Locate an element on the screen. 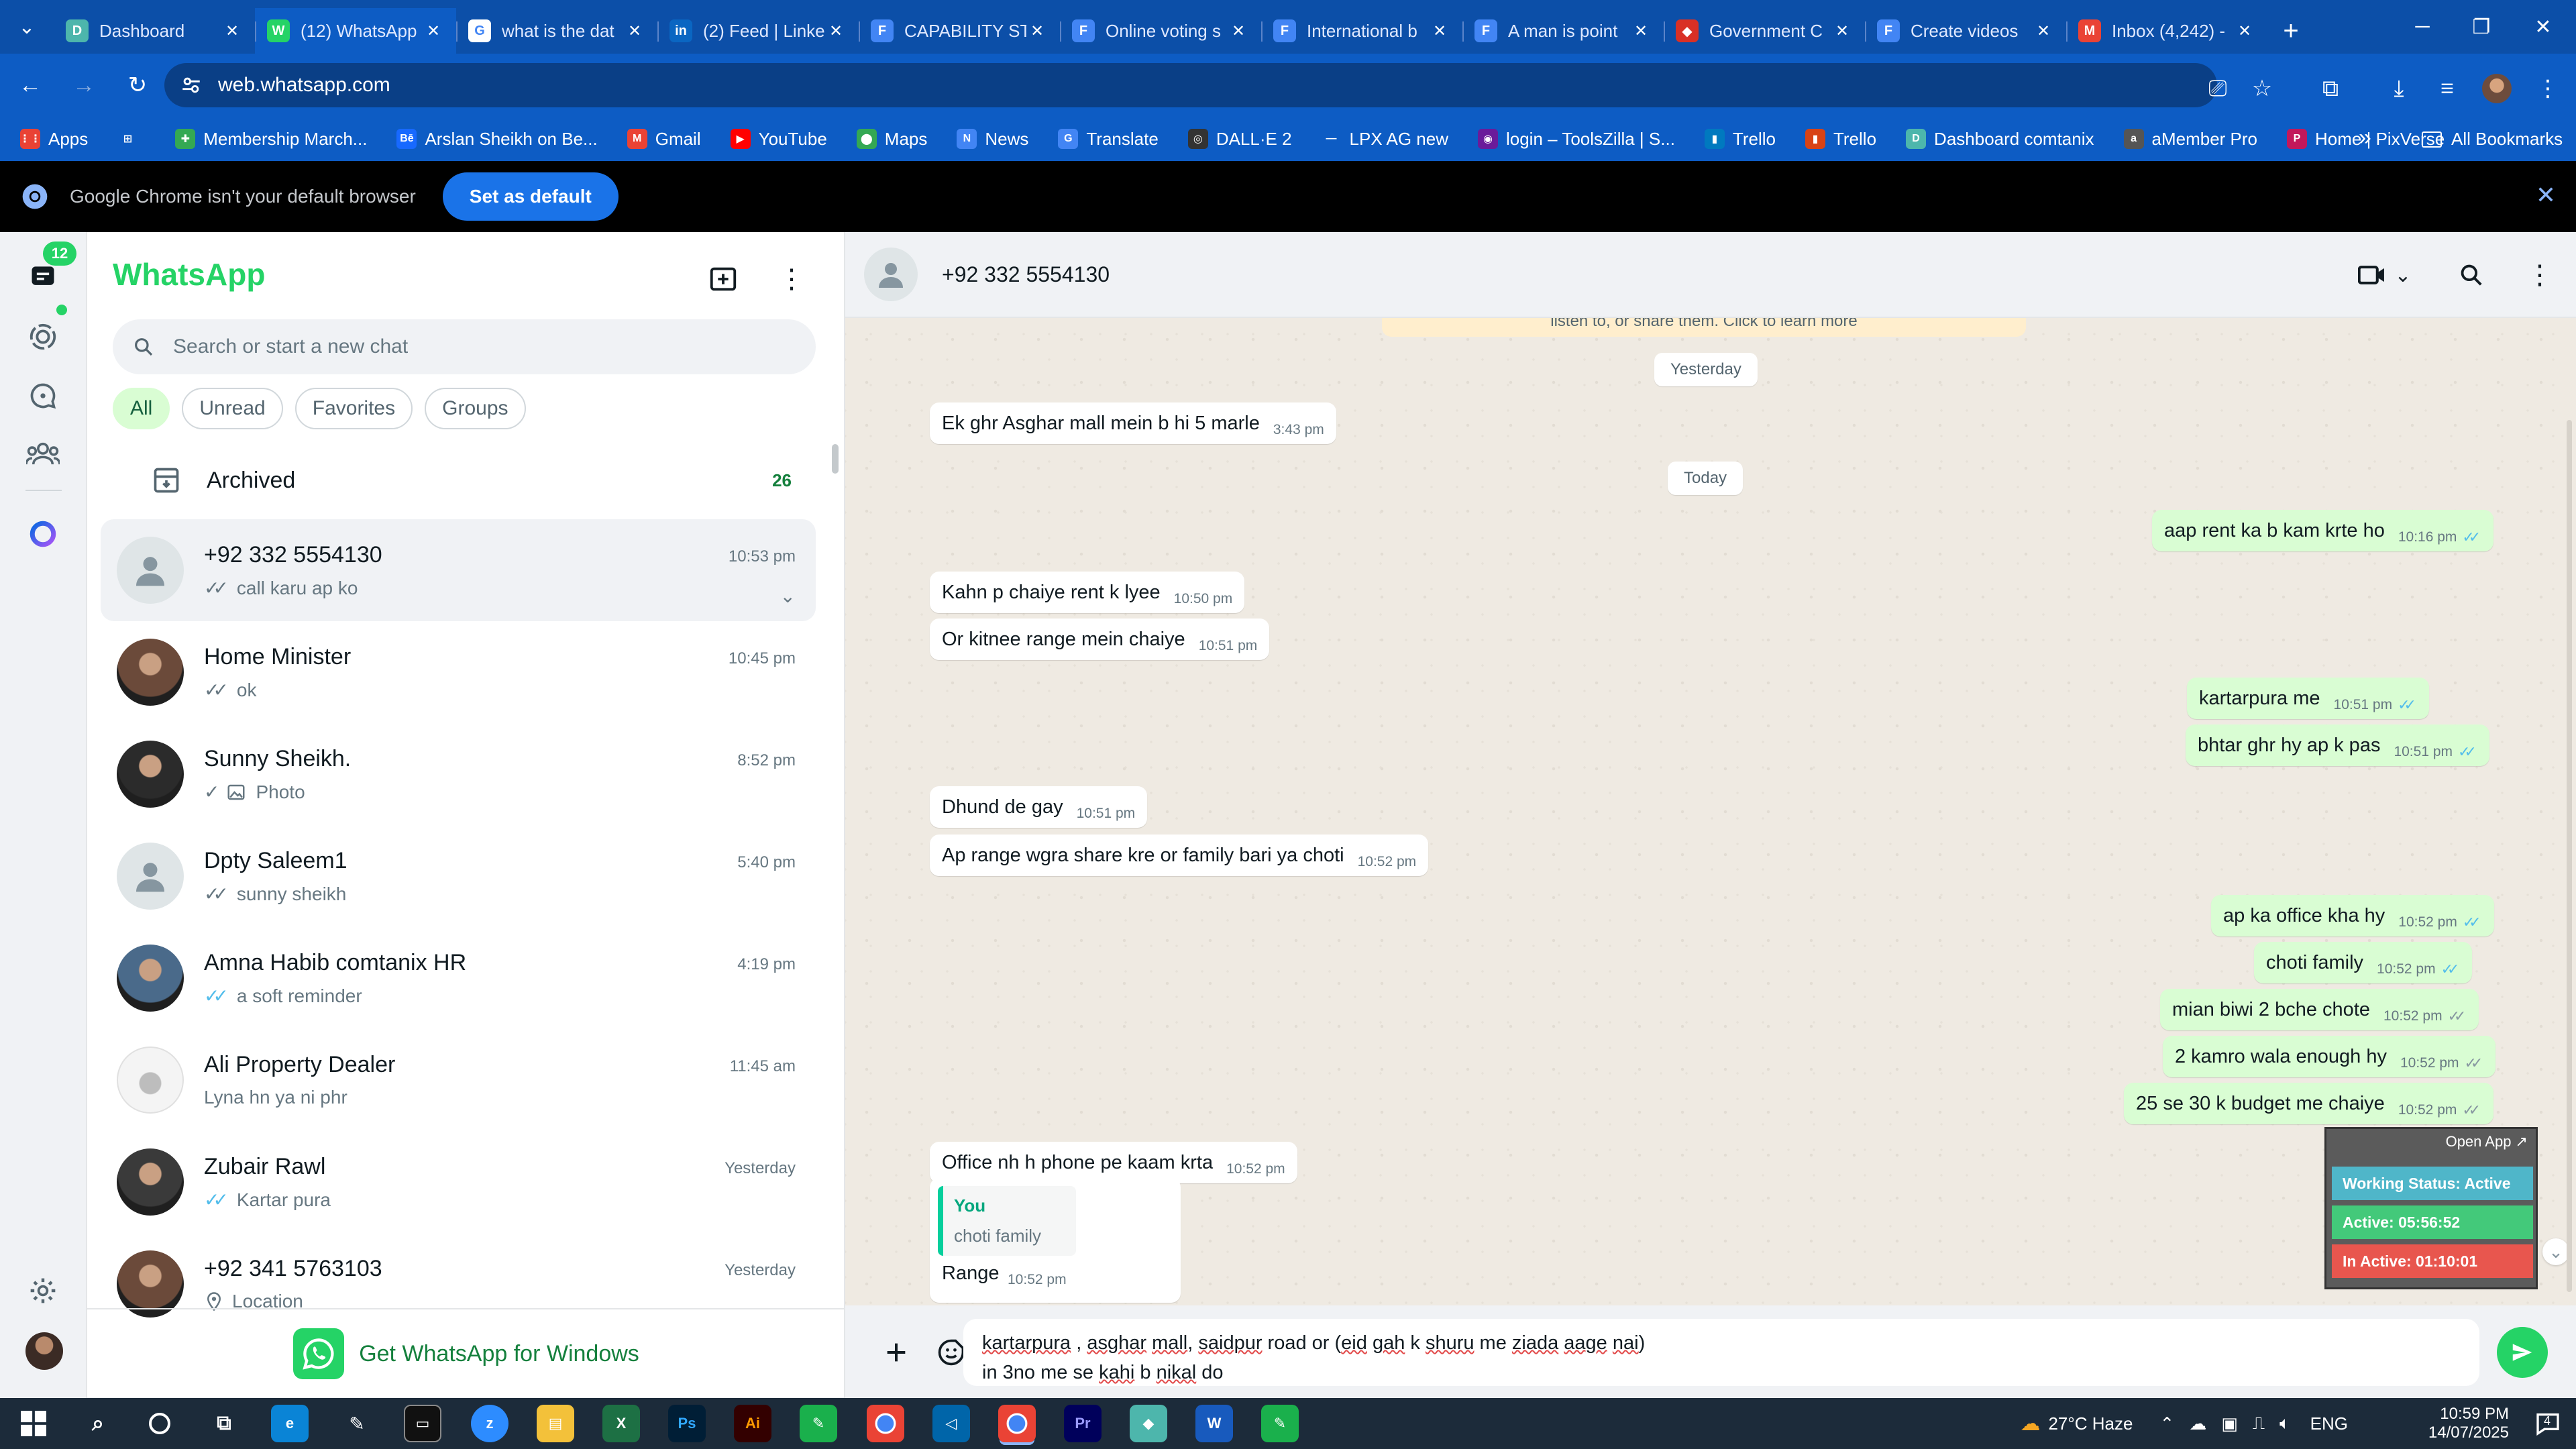 This screenshot has height=1449, width=2576. all-bookmarks-button: All Bookmarks is located at coordinates (2492, 139).